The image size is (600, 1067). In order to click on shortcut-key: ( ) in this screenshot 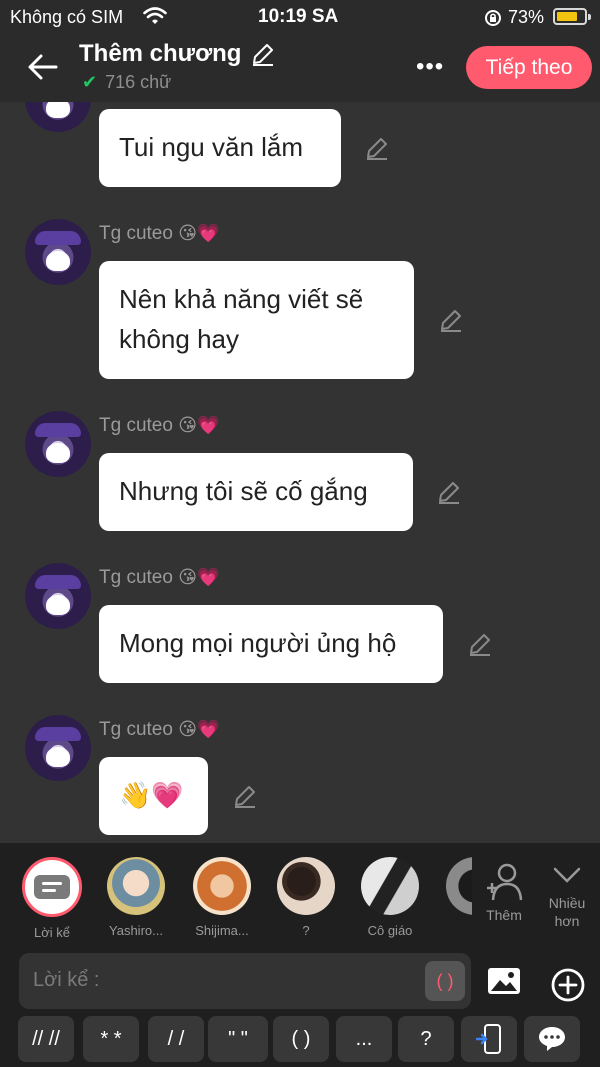, I will do `click(301, 1039)`.